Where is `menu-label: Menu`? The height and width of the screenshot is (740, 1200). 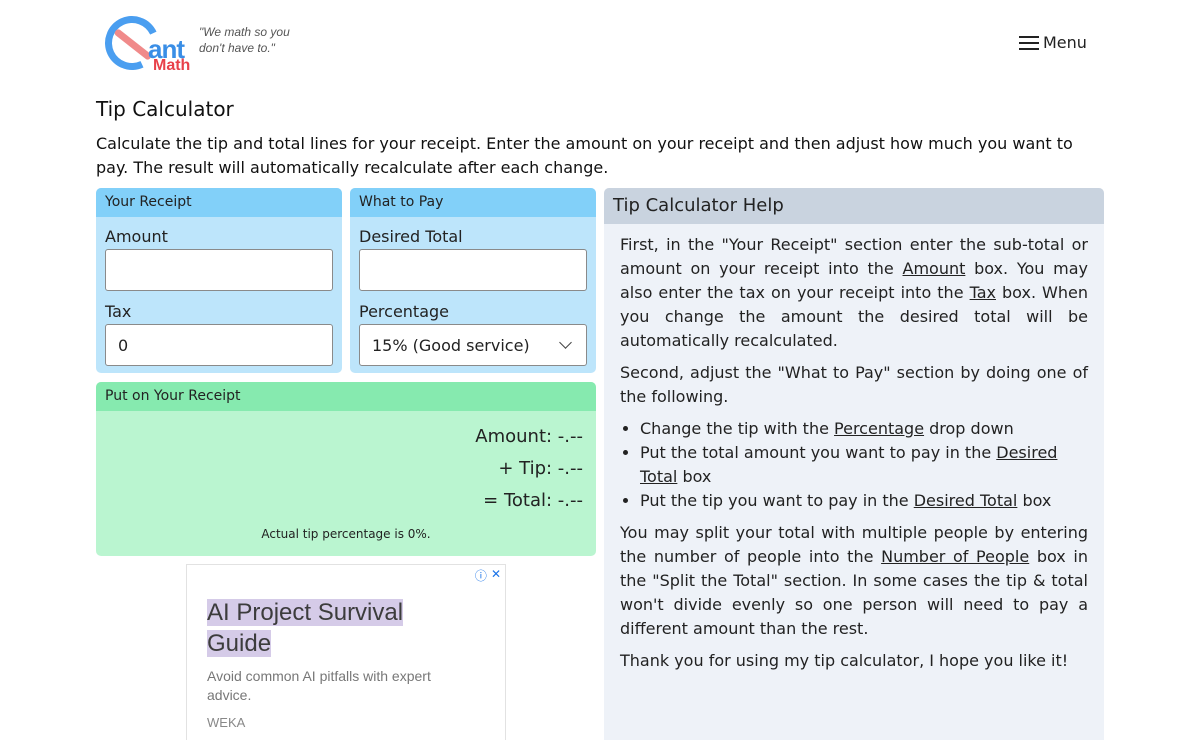 menu-label: Menu is located at coordinates (1065, 42).